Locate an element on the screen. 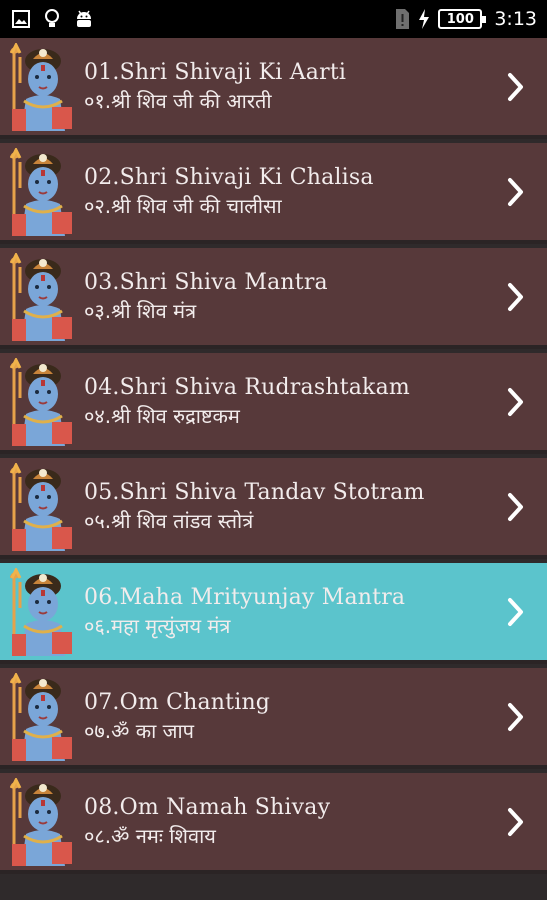 The height and width of the screenshot is (900, 547). android-icon is located at coordinates (84, 19).